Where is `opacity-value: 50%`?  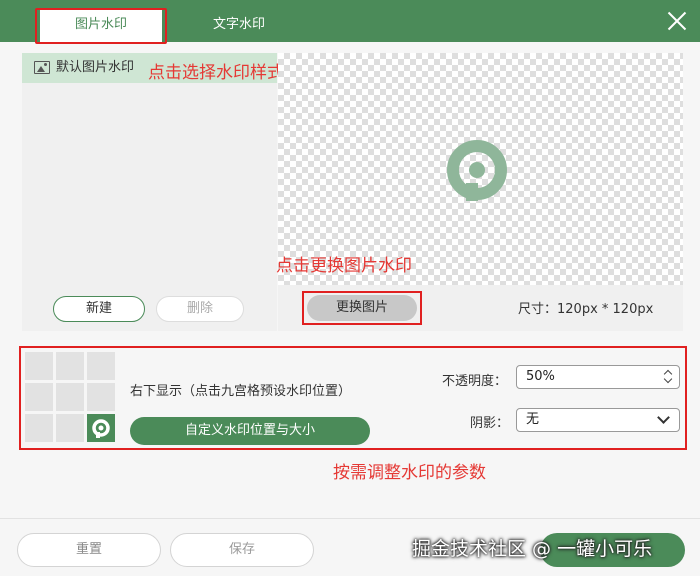 opacity-value: 50% is located at coordinates (540, 376).